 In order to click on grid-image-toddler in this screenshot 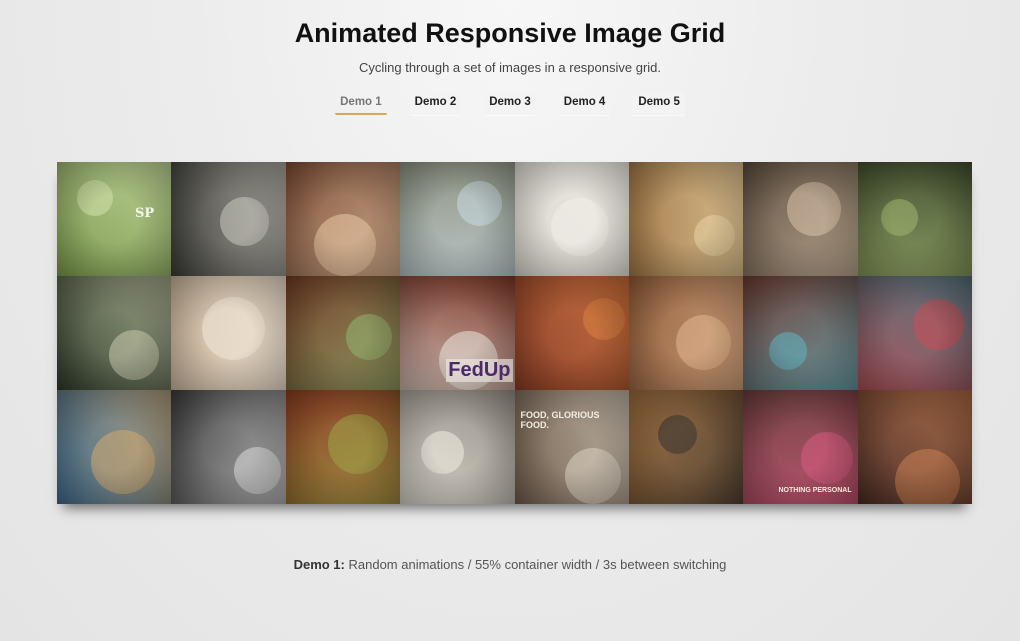, I will do `click(228, 333)`.